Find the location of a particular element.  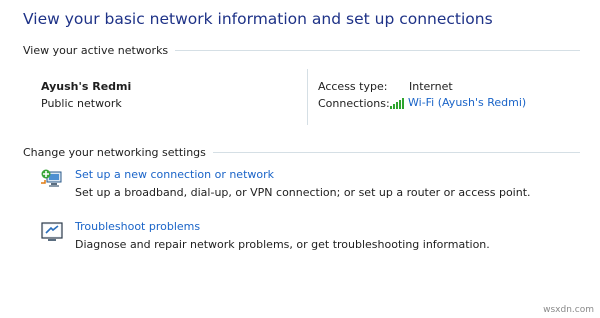

networking-settings-section-header: Change your networking settings is located at coordinates (301, 152).